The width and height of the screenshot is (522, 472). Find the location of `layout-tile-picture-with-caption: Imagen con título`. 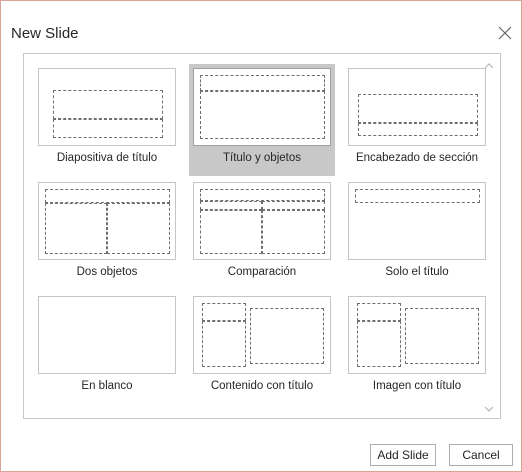

layout-tile-picture-with-caption: Imagen con título is located at coordinates (417, 348).